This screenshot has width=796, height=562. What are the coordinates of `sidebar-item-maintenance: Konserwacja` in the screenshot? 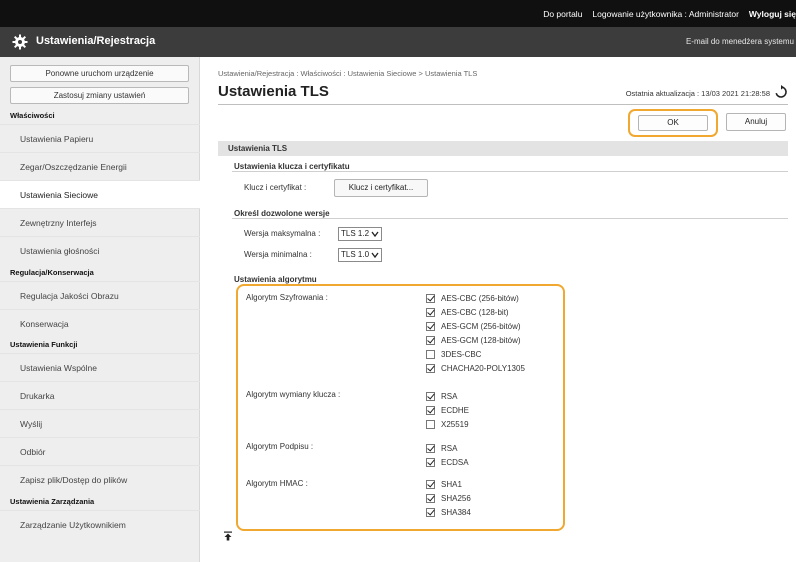 It's located at (100, 323).